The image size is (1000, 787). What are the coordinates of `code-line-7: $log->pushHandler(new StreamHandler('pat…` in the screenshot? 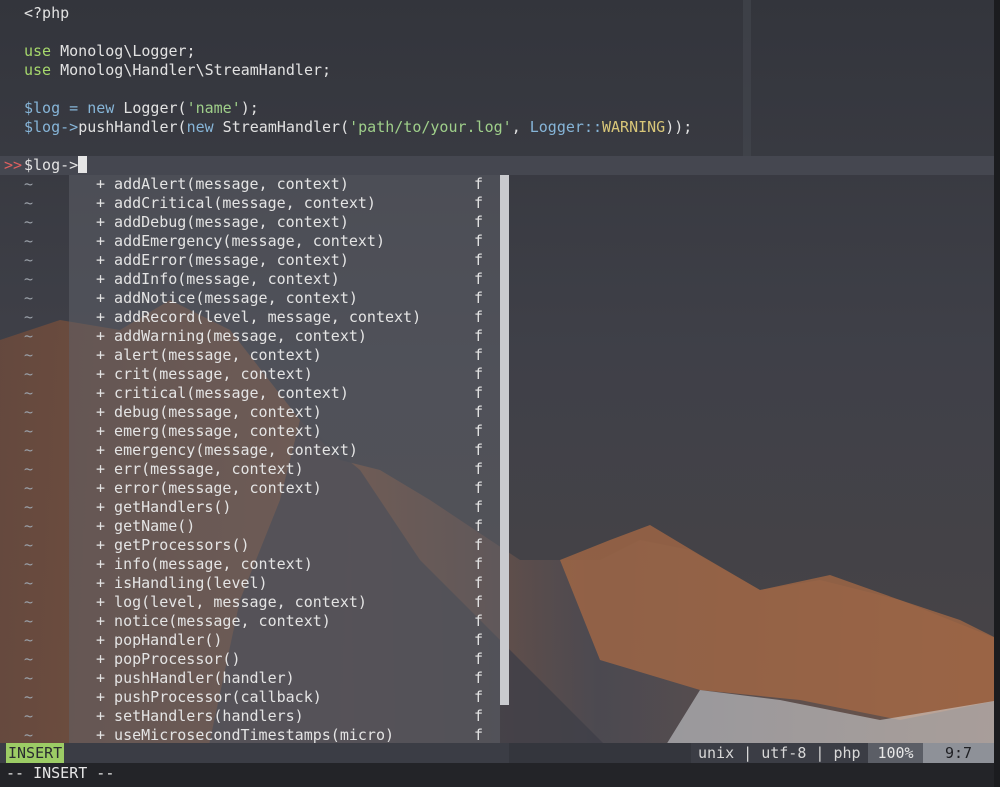 It's located at (358, 127).